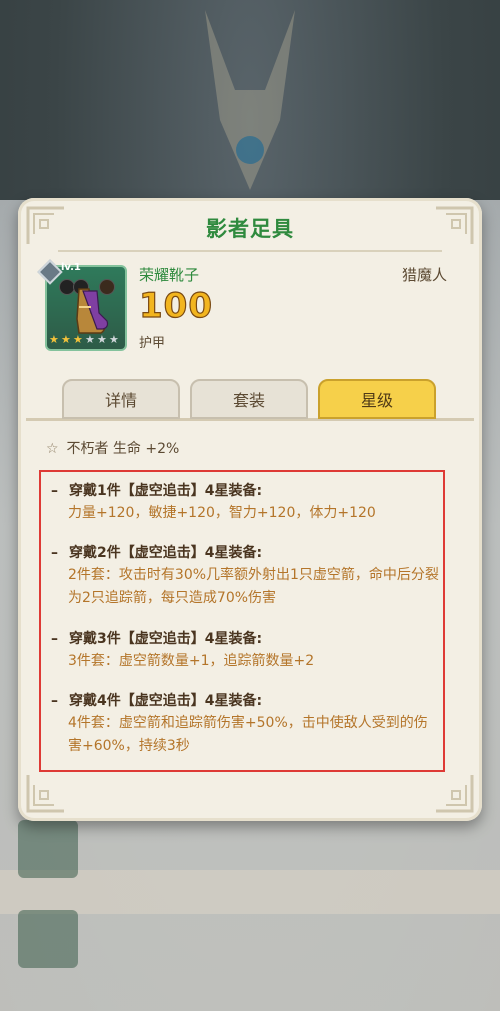 This screenshot has width=500, height=1011. I want to click on set-entry-head: 穿戴2件【虚空追击】4星装备:, so click(166, 553).